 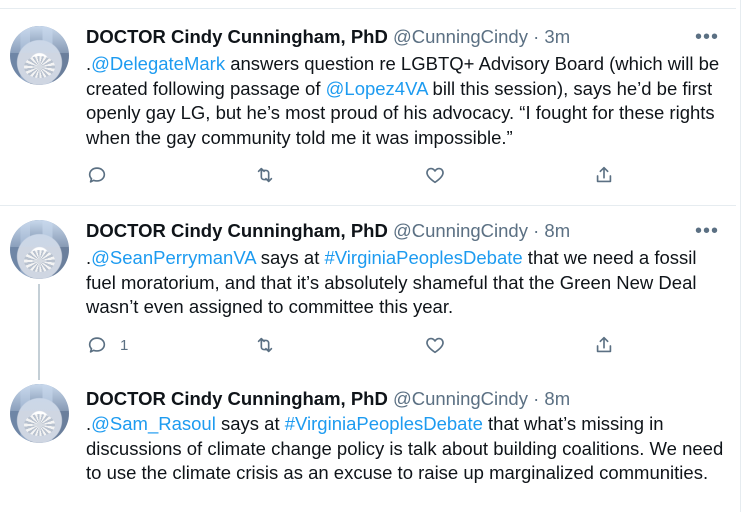 I want to click on mention-link: @DelegateMark, so click(x=158, y=63).